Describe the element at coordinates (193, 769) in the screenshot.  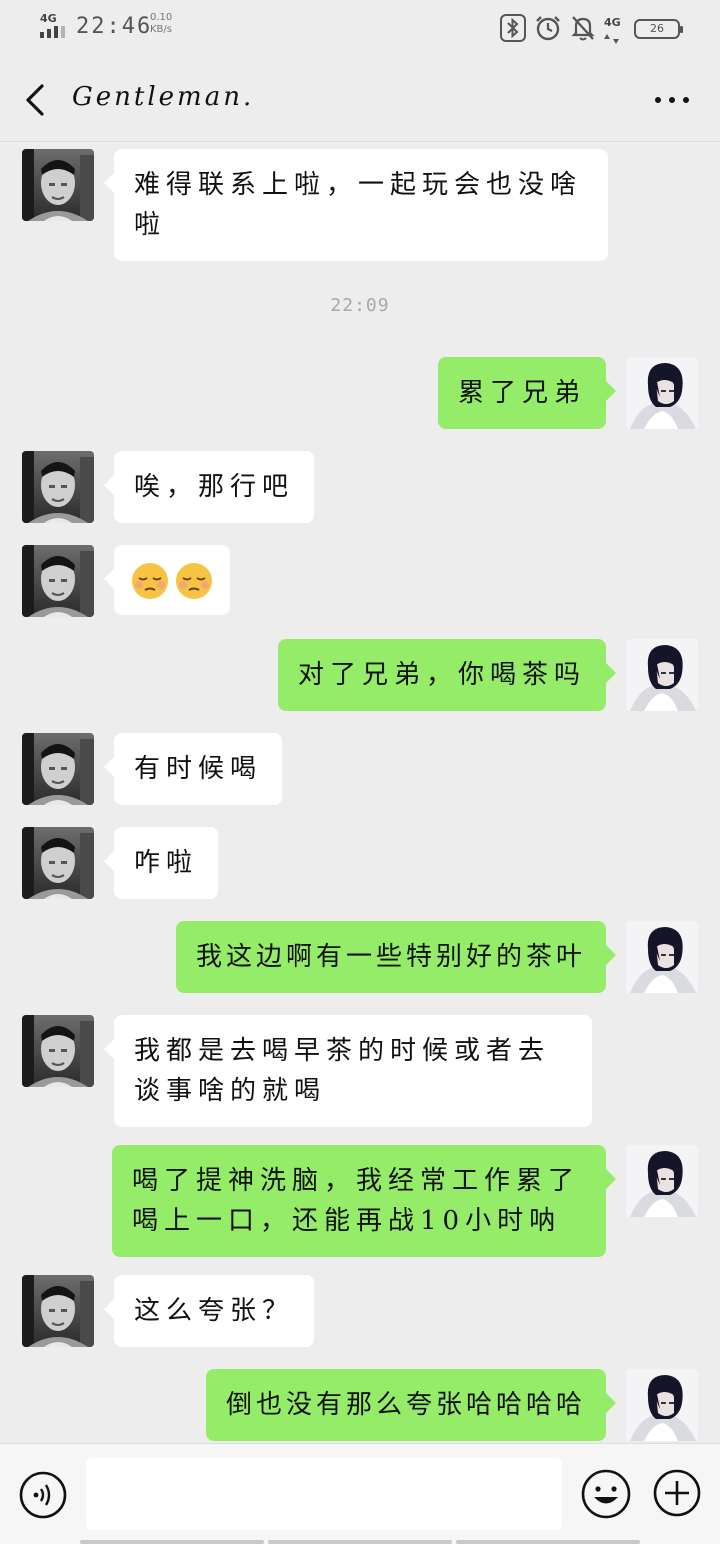
I see `message-bubble: 有时候喝` at that location.